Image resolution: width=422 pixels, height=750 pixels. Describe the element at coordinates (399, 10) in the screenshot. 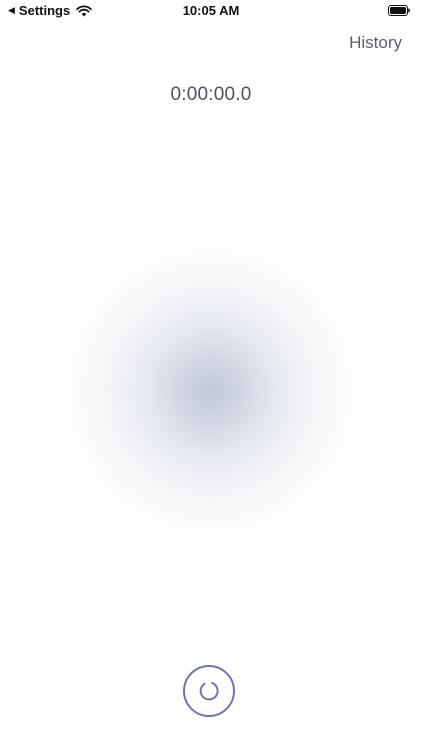

I see `battery-icon` at that location.